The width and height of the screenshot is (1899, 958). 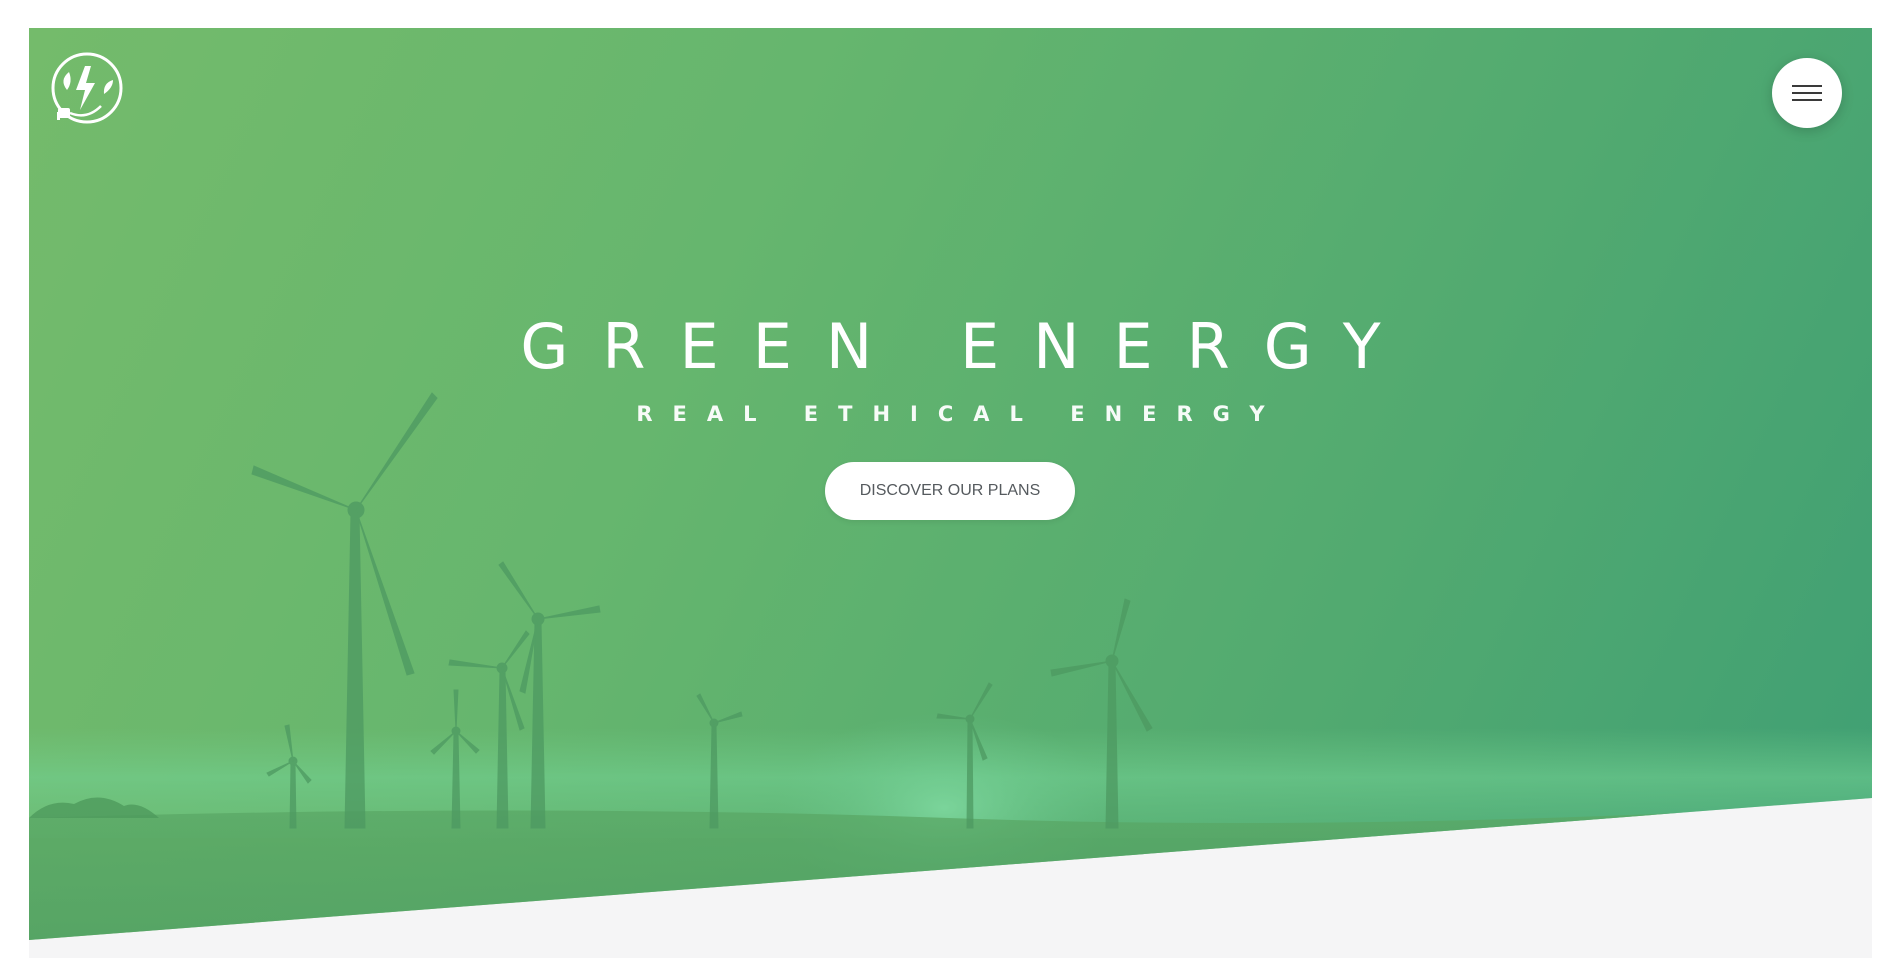 I want to click on hero-title: GREEN ENERGY, so click(x=967, y=346).